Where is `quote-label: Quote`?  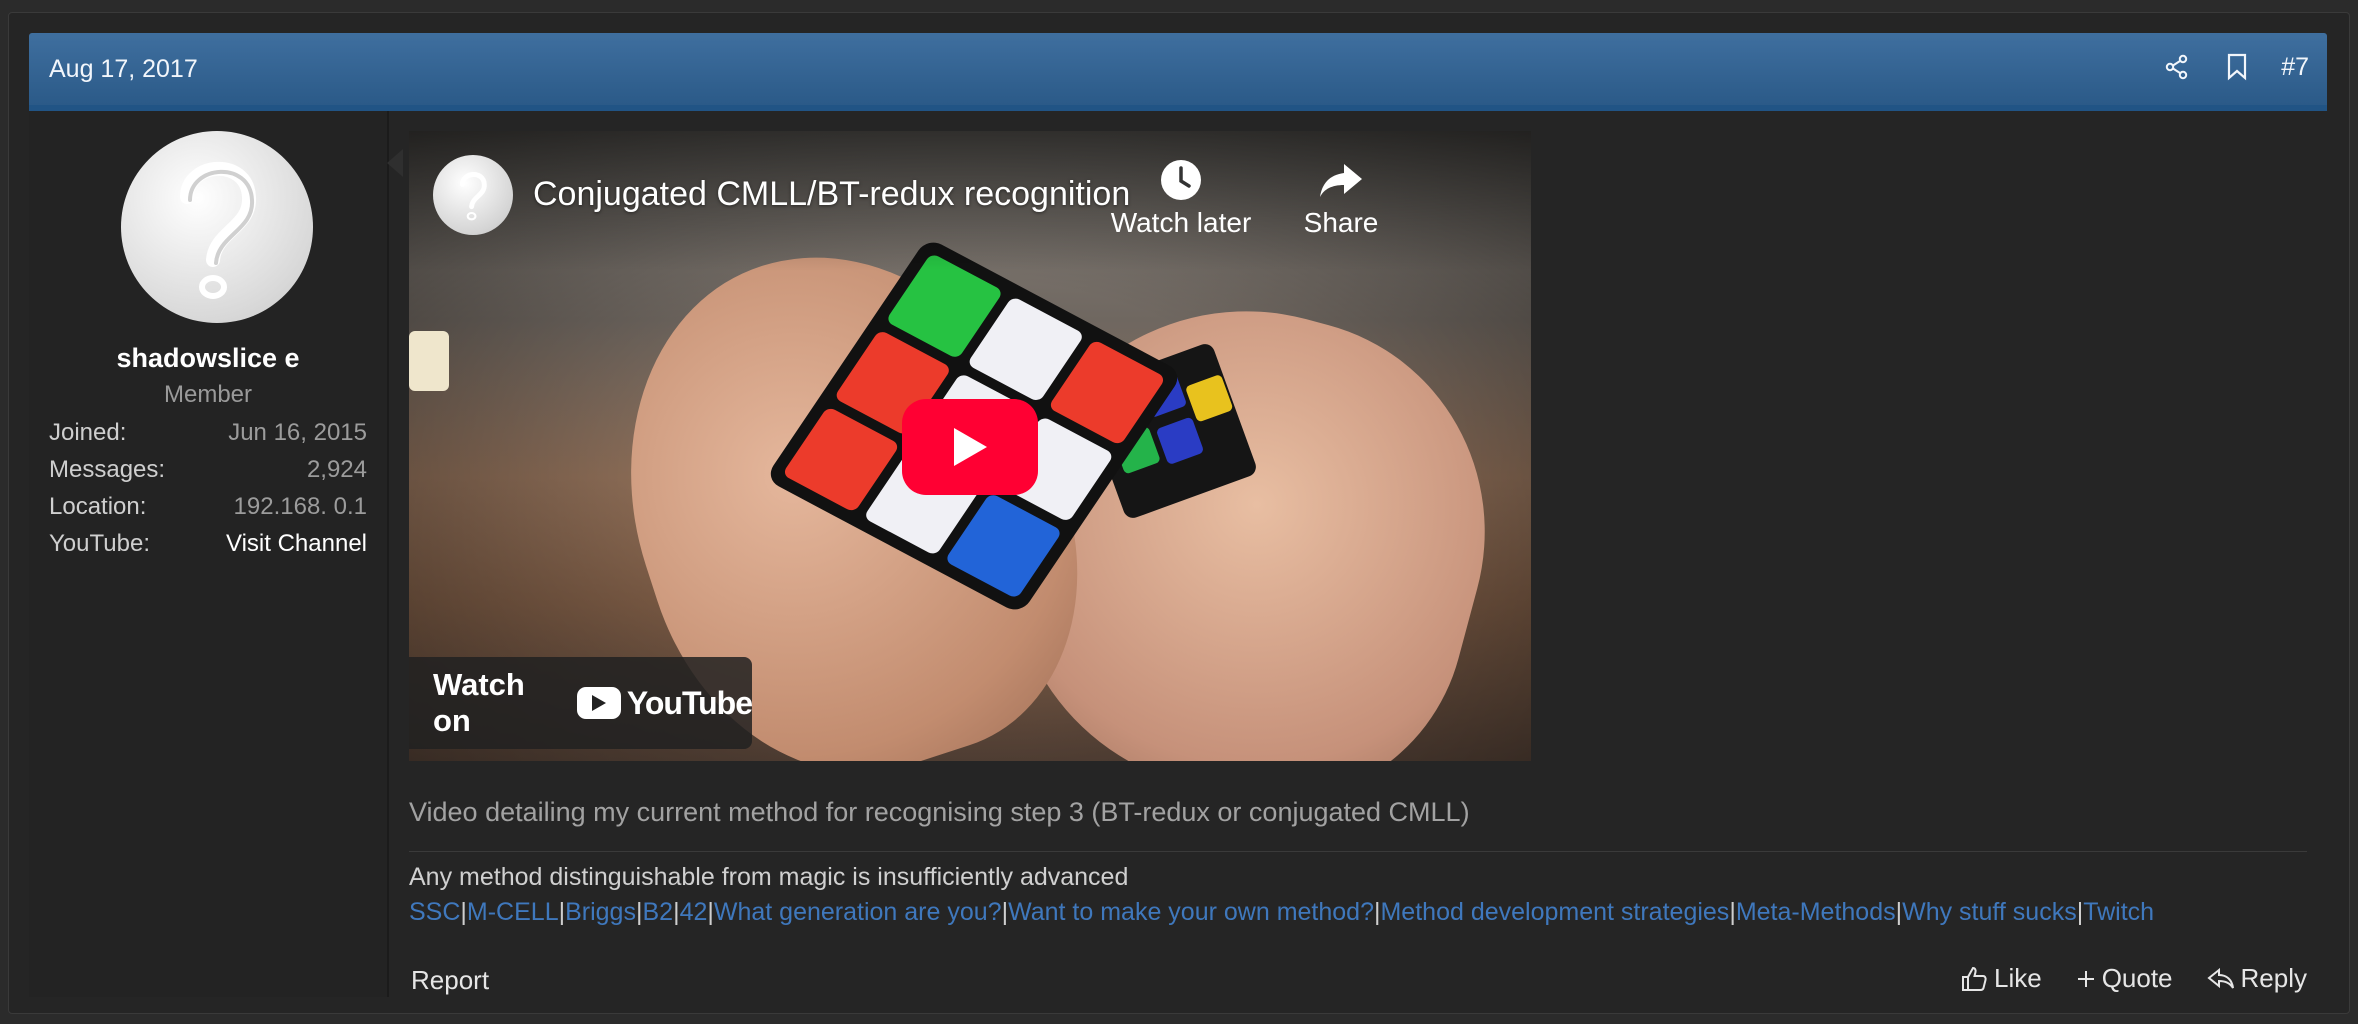
quote-label: Quote is located at coordinates (2137, 978).